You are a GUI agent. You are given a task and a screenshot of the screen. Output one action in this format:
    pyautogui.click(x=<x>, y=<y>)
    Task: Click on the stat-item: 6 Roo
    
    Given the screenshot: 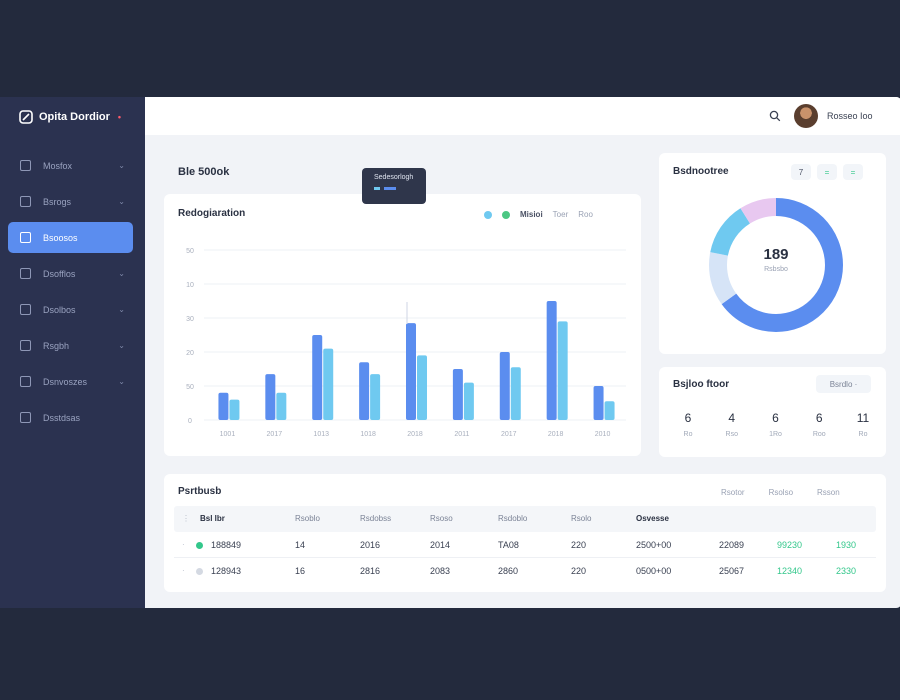 What is the action you would take?
    pyautogui.click(x=819, y=424)
    